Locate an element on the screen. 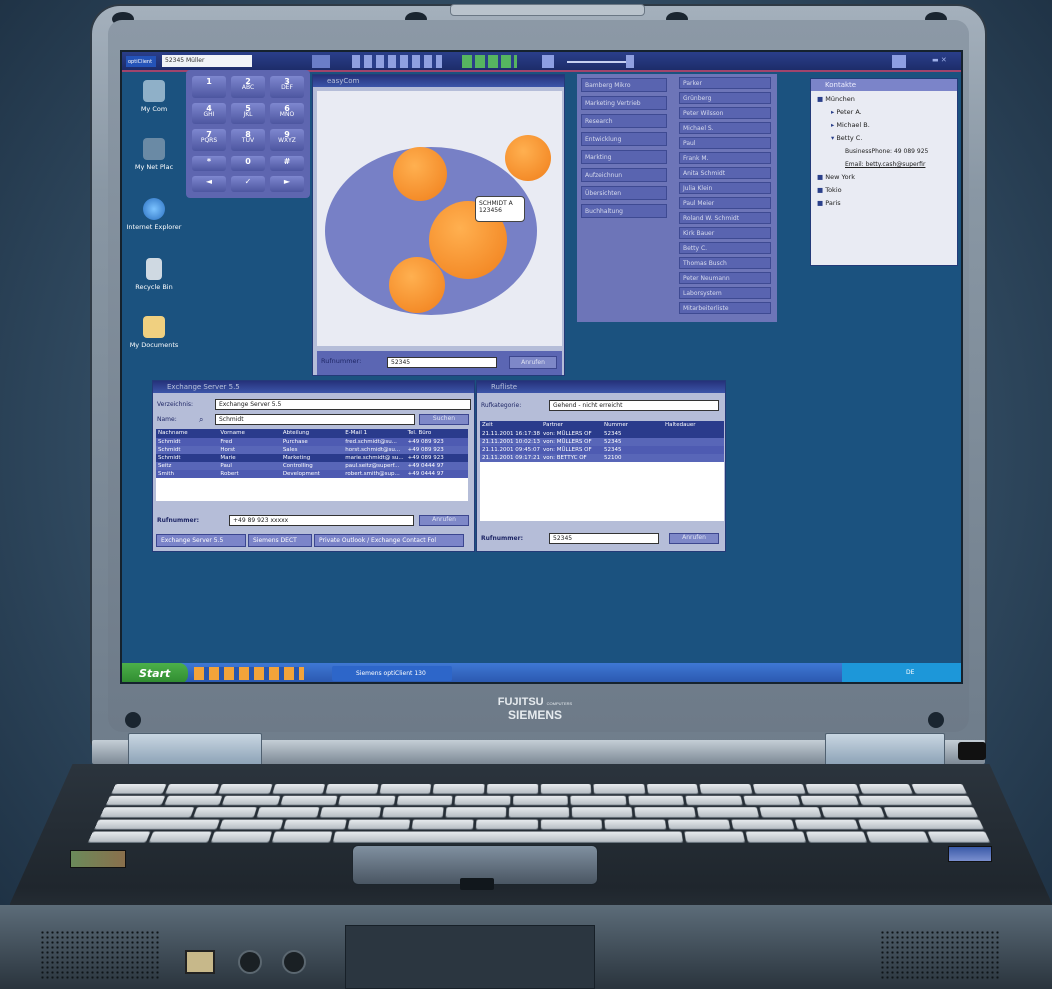 This screenshot has width=1052, height=989. tab-exchange-server: Exchange Server 5.5 is located at coordinates (201, 540).